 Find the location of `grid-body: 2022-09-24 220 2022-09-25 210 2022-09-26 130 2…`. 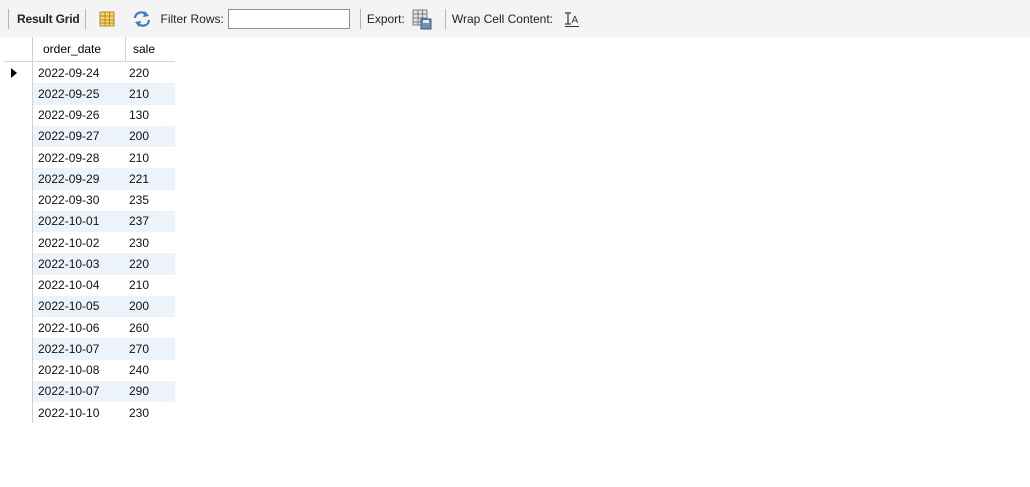

grid-body: 2022-09-24 220 2022-09-25 210 2022-09-26 130 2… is located at coordinates (89, 243).